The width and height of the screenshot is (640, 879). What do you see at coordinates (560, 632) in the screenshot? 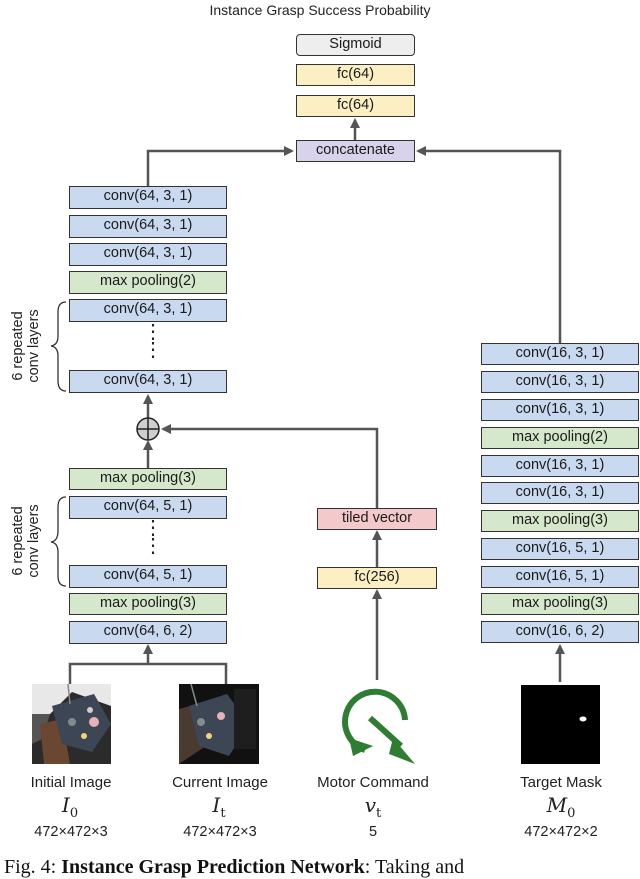
I see `right-conv-layer: conv(16, 6, 2)` at bounding box center [560, 632].